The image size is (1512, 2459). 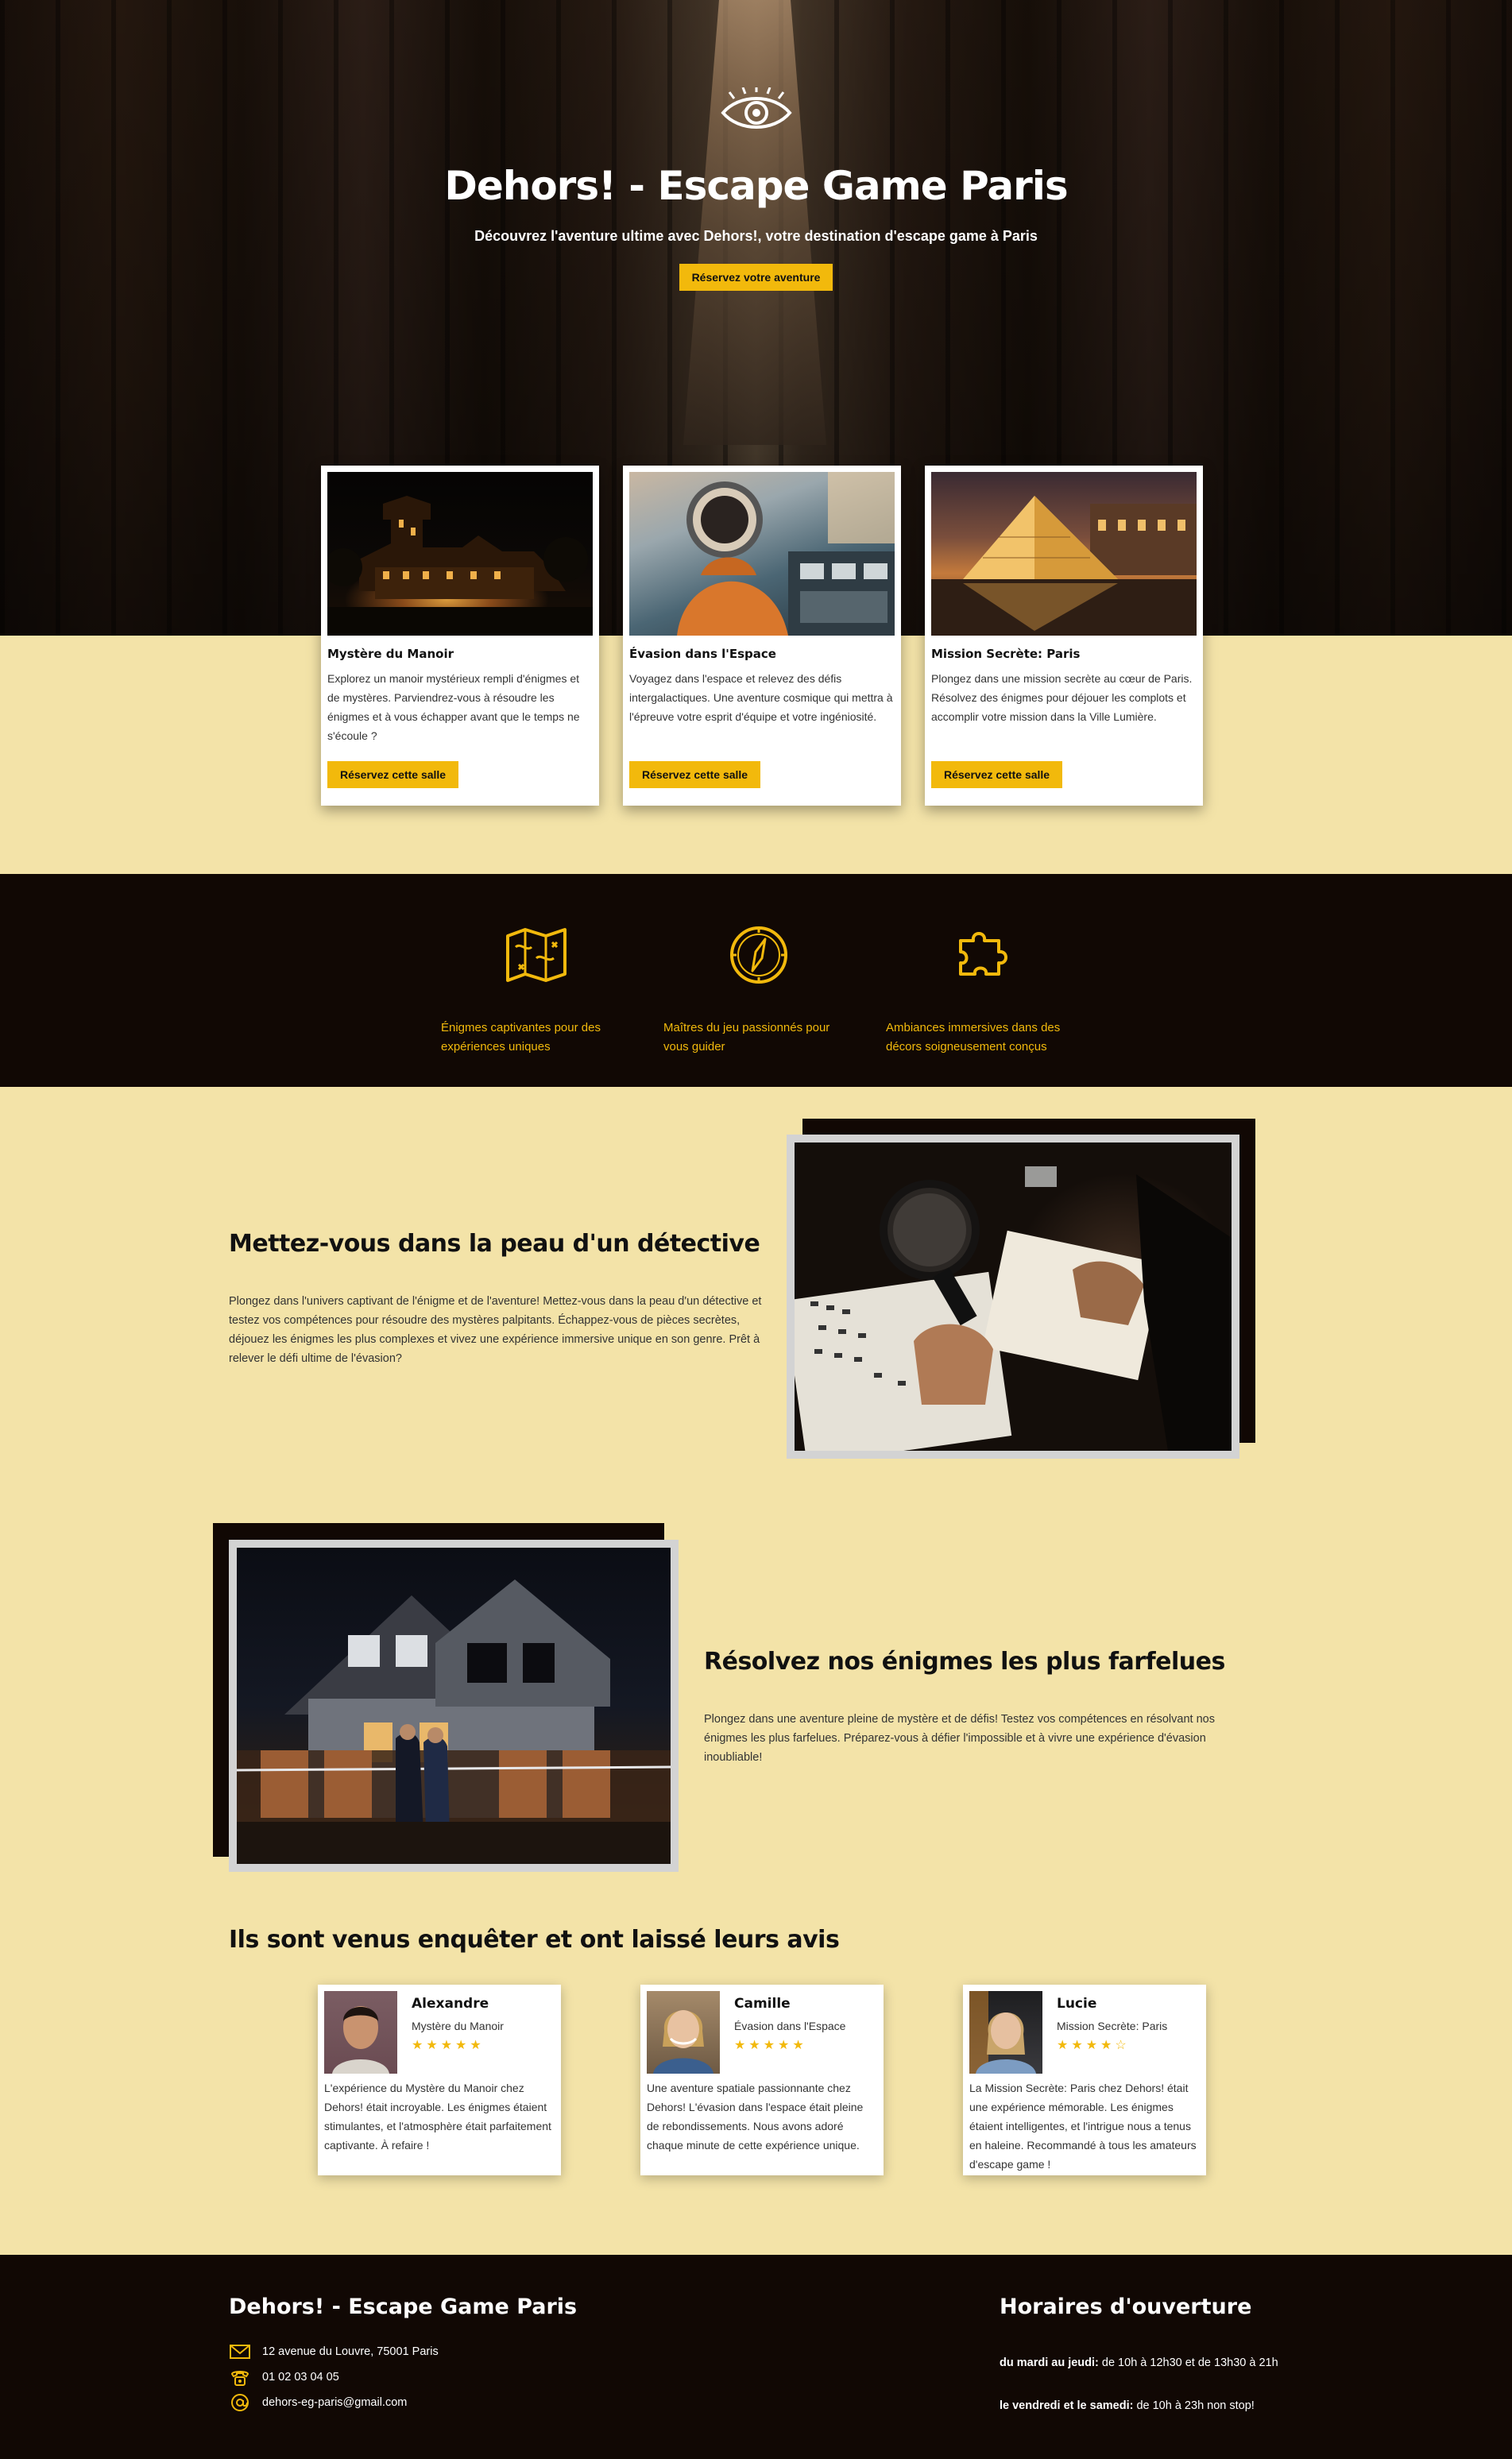 What do you see at coordinates (1093, 2045) in the screenshot?
I see `star-rating: ★★★★☆` at bounding box center [1093, 2045].